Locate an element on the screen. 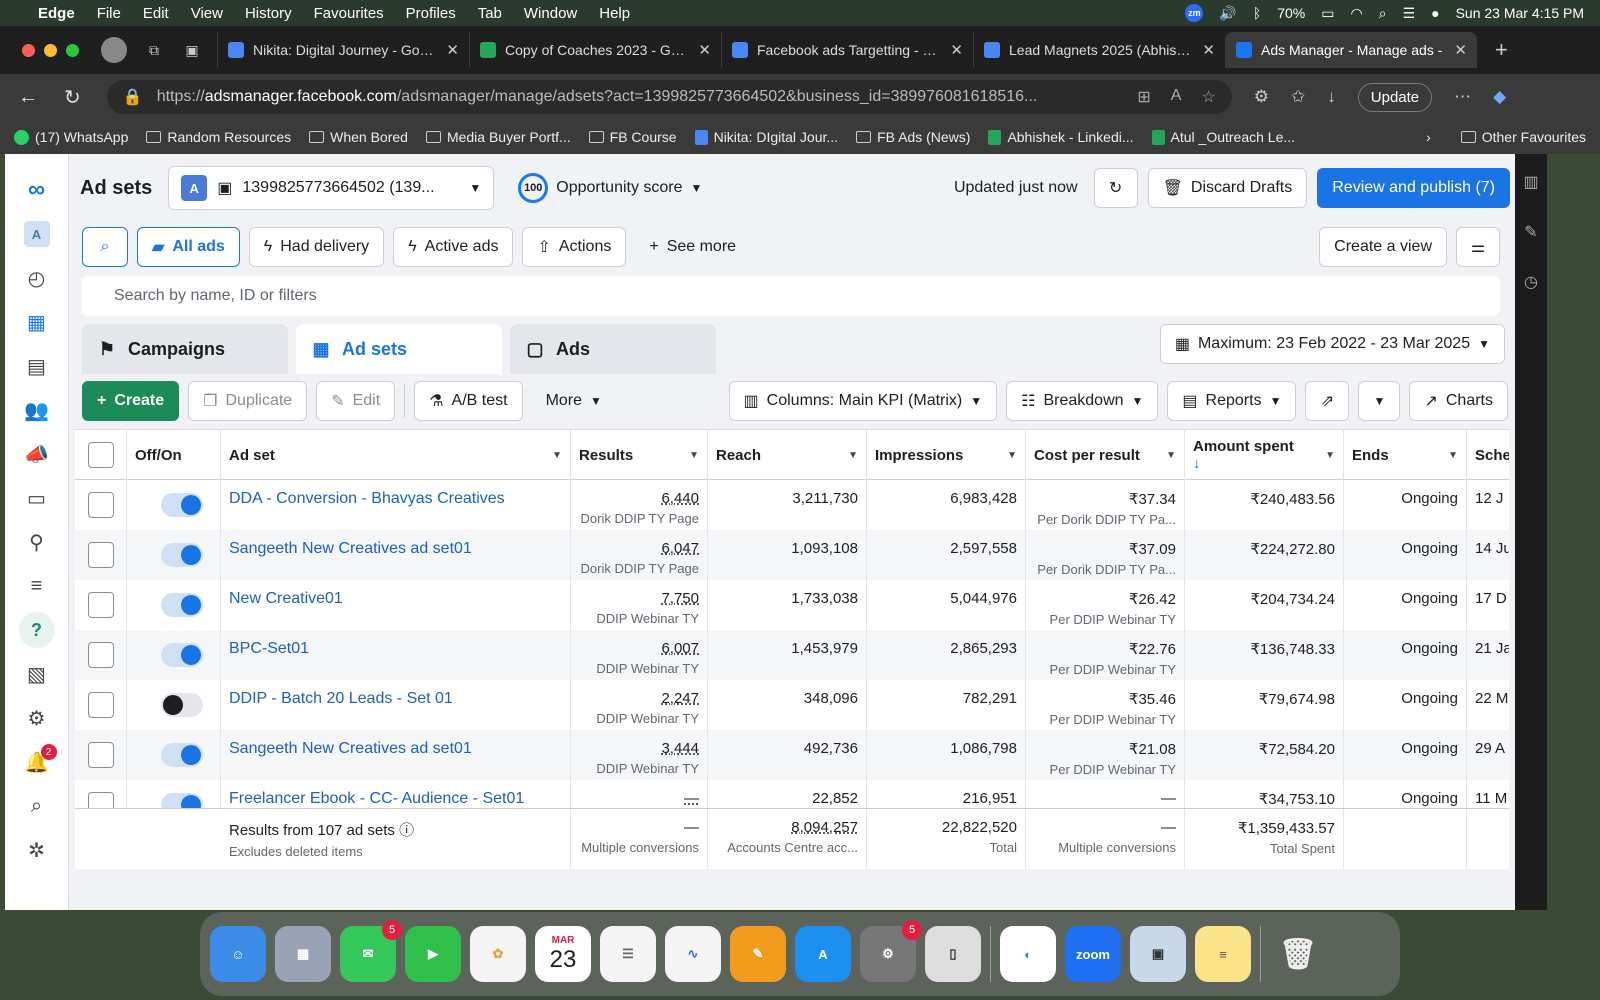 This screenshot has width=1600, height=1000. adset-name-link: New Creative01 is located at coordinates (396, 605).